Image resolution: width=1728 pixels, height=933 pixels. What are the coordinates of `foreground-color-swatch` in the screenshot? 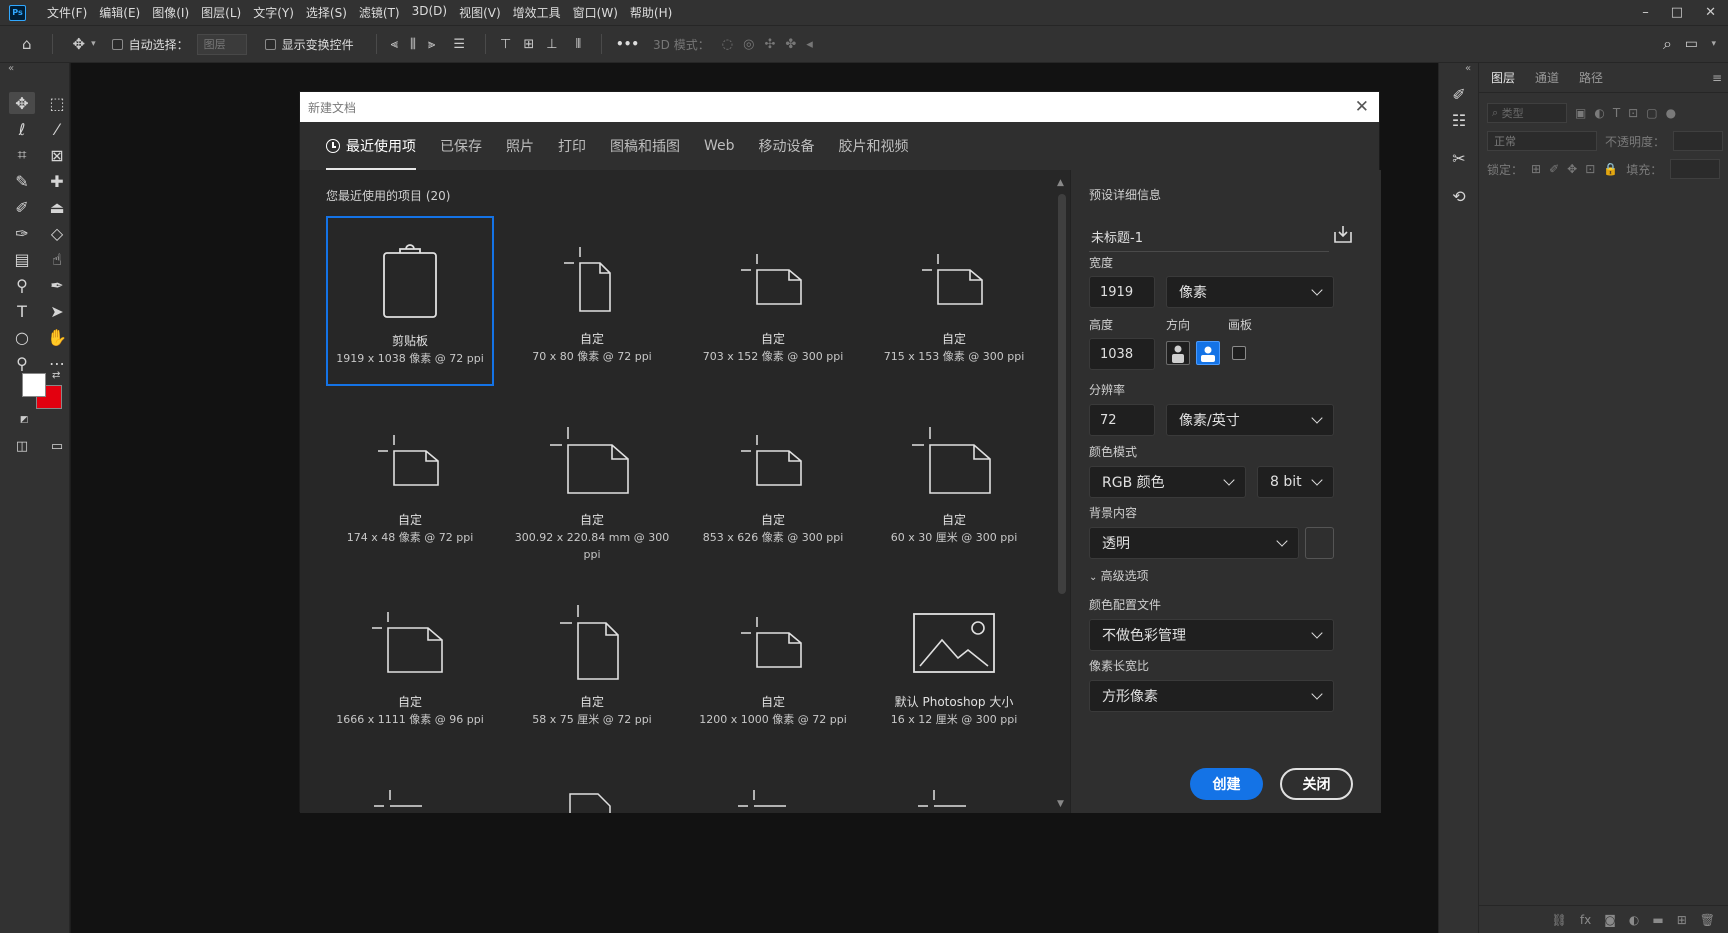 It's located at (34, 385).